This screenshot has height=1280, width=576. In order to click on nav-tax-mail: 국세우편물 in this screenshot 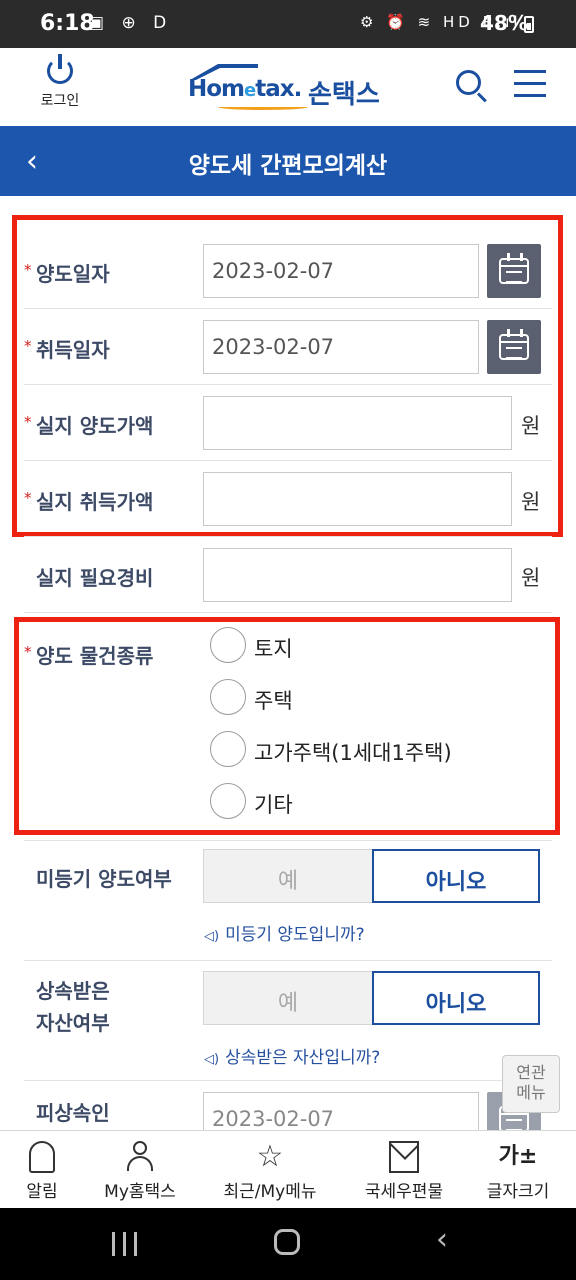, I will do `click(404, 1171)`.